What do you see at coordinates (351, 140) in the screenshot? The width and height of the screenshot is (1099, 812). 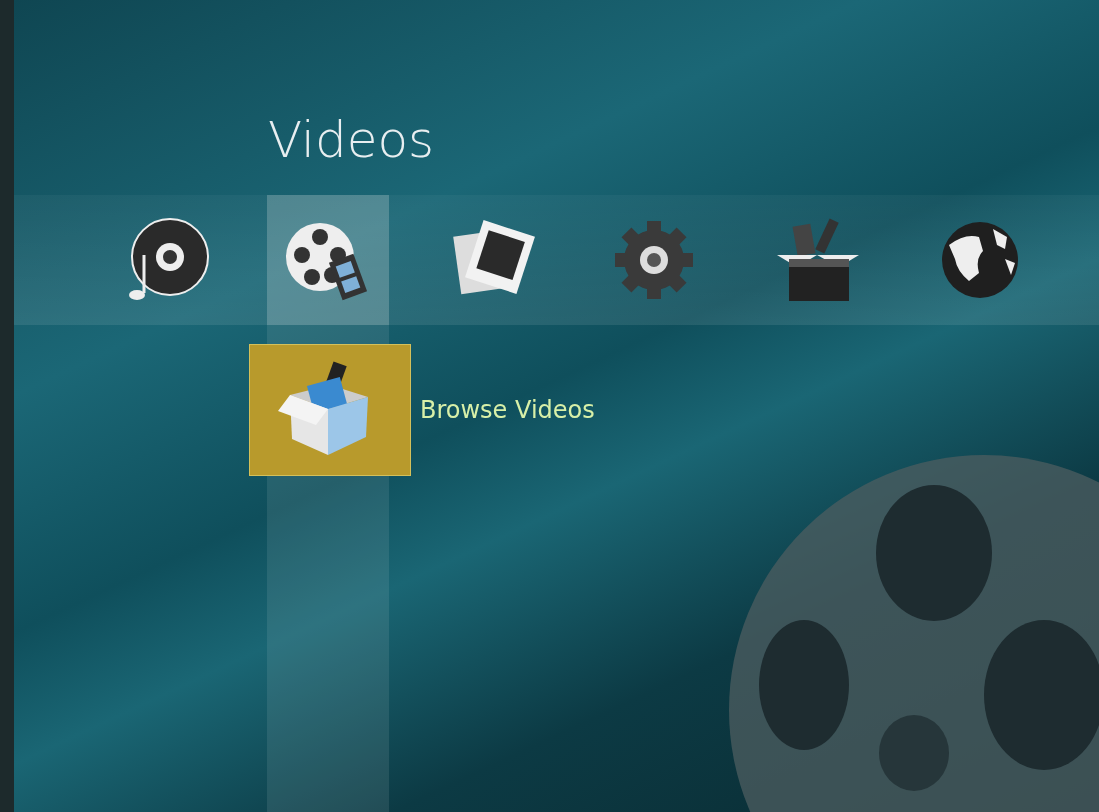 I see `section-title: Videos` at bounding box center [351, 140].